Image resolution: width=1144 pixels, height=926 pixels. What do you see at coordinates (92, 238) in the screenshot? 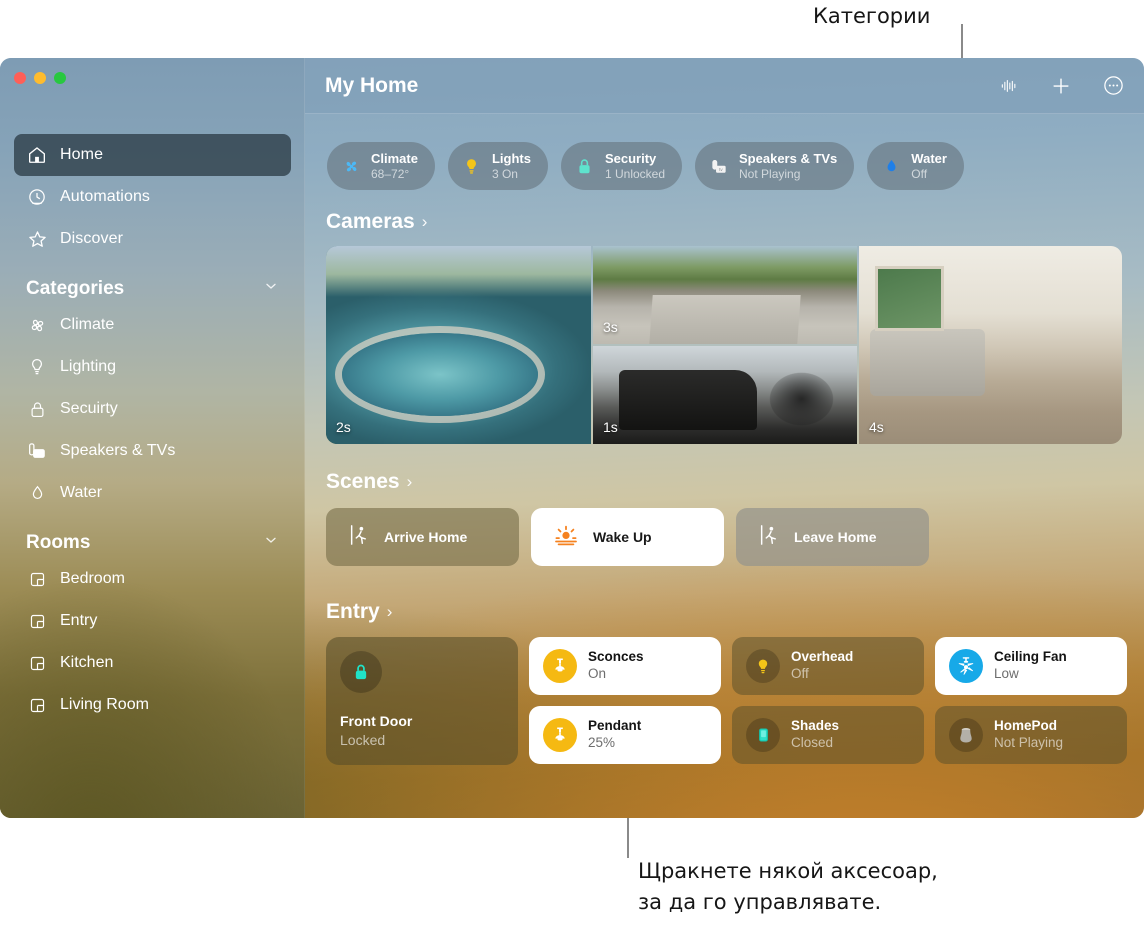
I see `sidebar-item-label: Discover` at bounding box center [92, 238].